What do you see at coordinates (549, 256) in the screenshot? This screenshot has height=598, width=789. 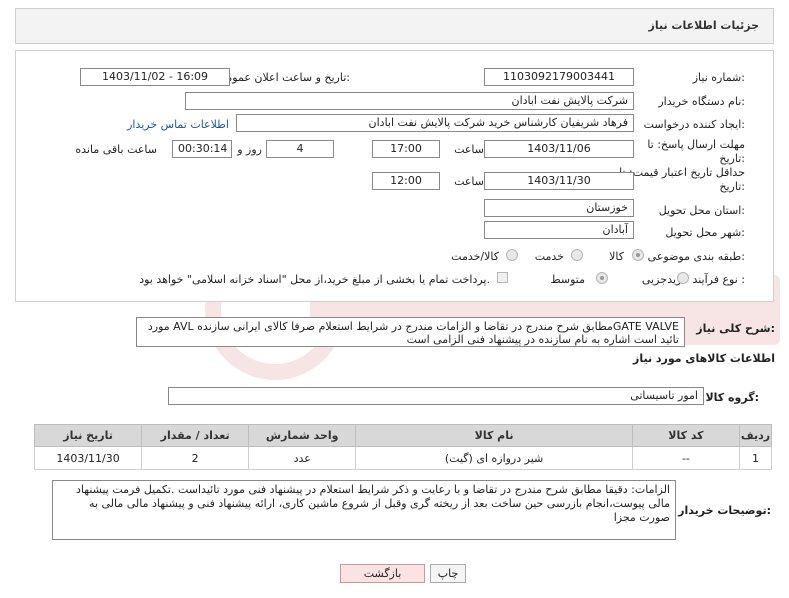 I see `category-option-service: خدمت` at bounding box center [549, 256].